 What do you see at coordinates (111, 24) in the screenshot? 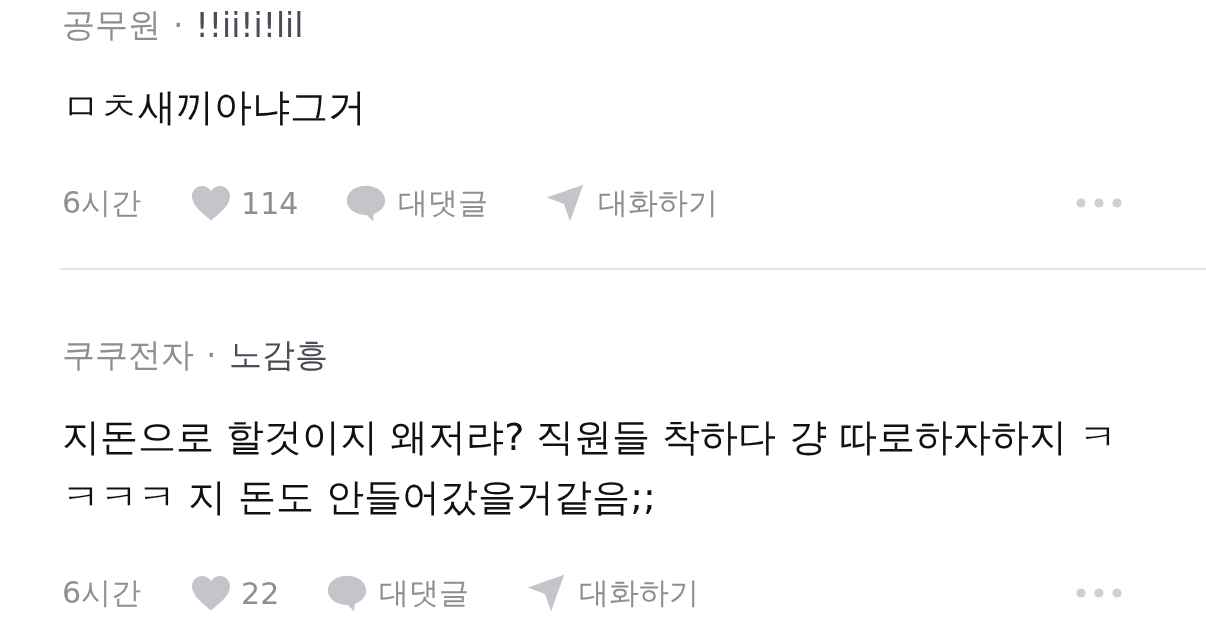
I see `company-name: 공무원` at bounding box center [111, 24].